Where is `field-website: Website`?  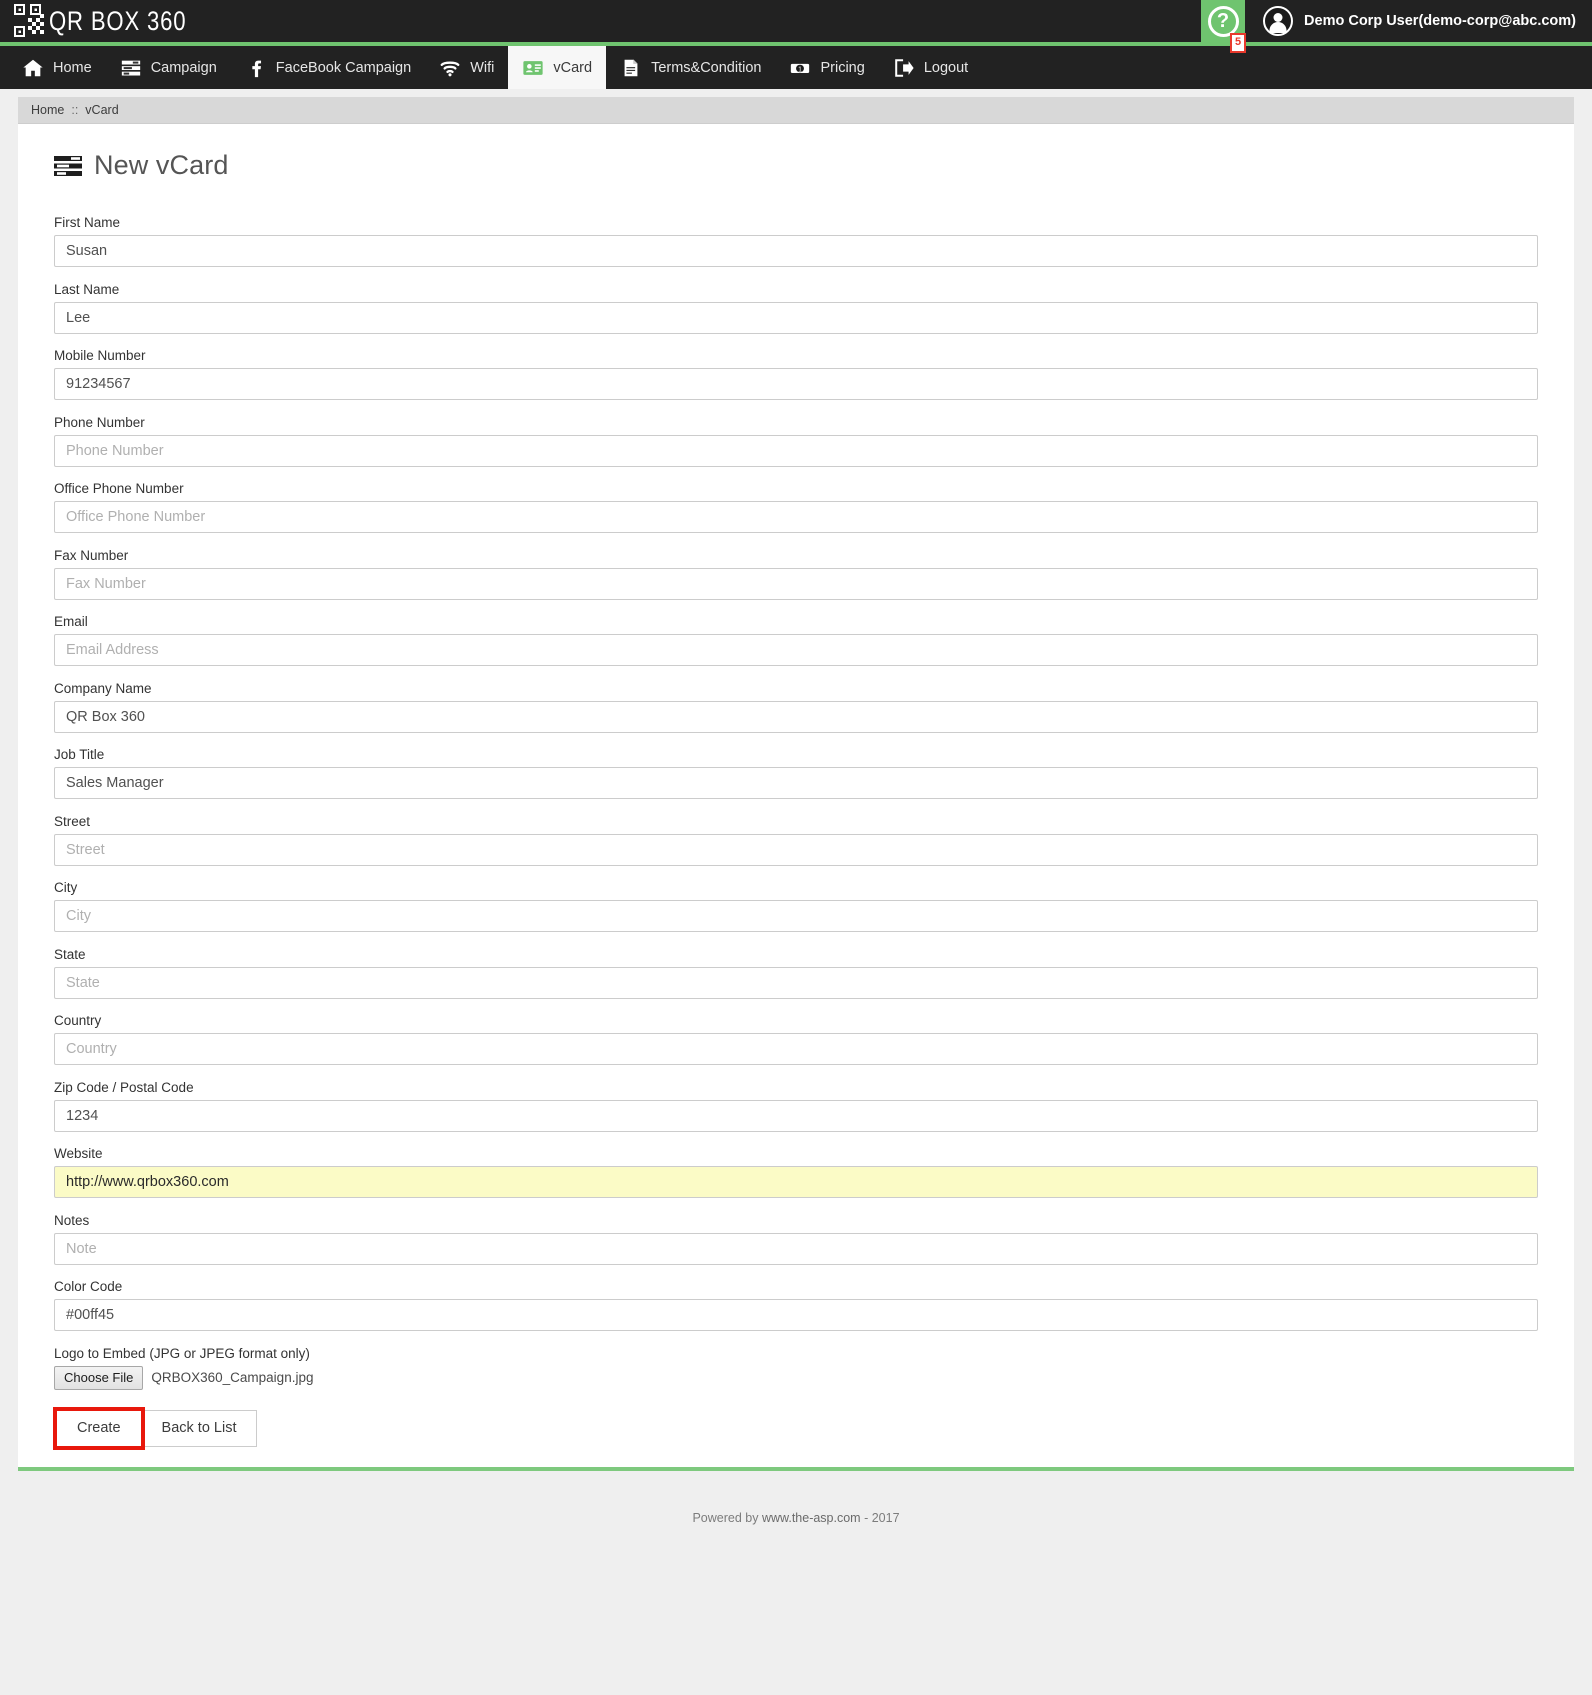
field-website: Website is located at coordinates (796, 1172).